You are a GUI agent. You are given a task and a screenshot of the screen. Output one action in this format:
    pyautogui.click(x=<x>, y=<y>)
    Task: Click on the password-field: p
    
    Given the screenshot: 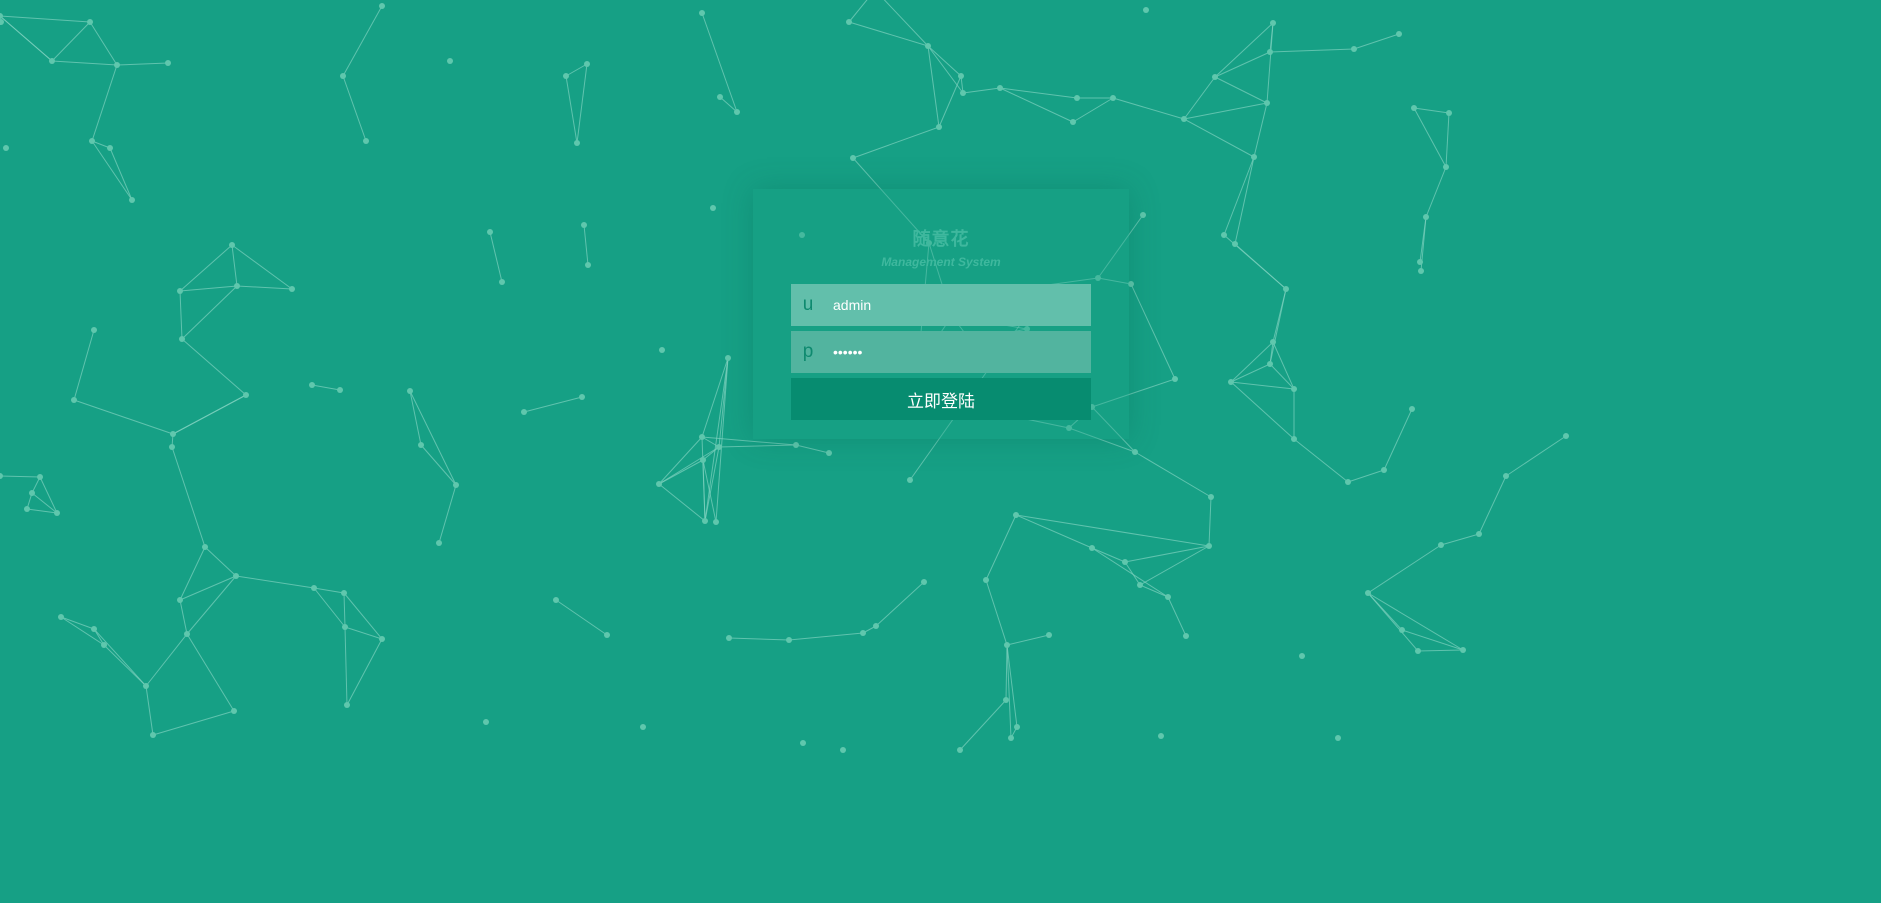 What is the action you would take?
    pyautogui.click(x=941, y=352)
    